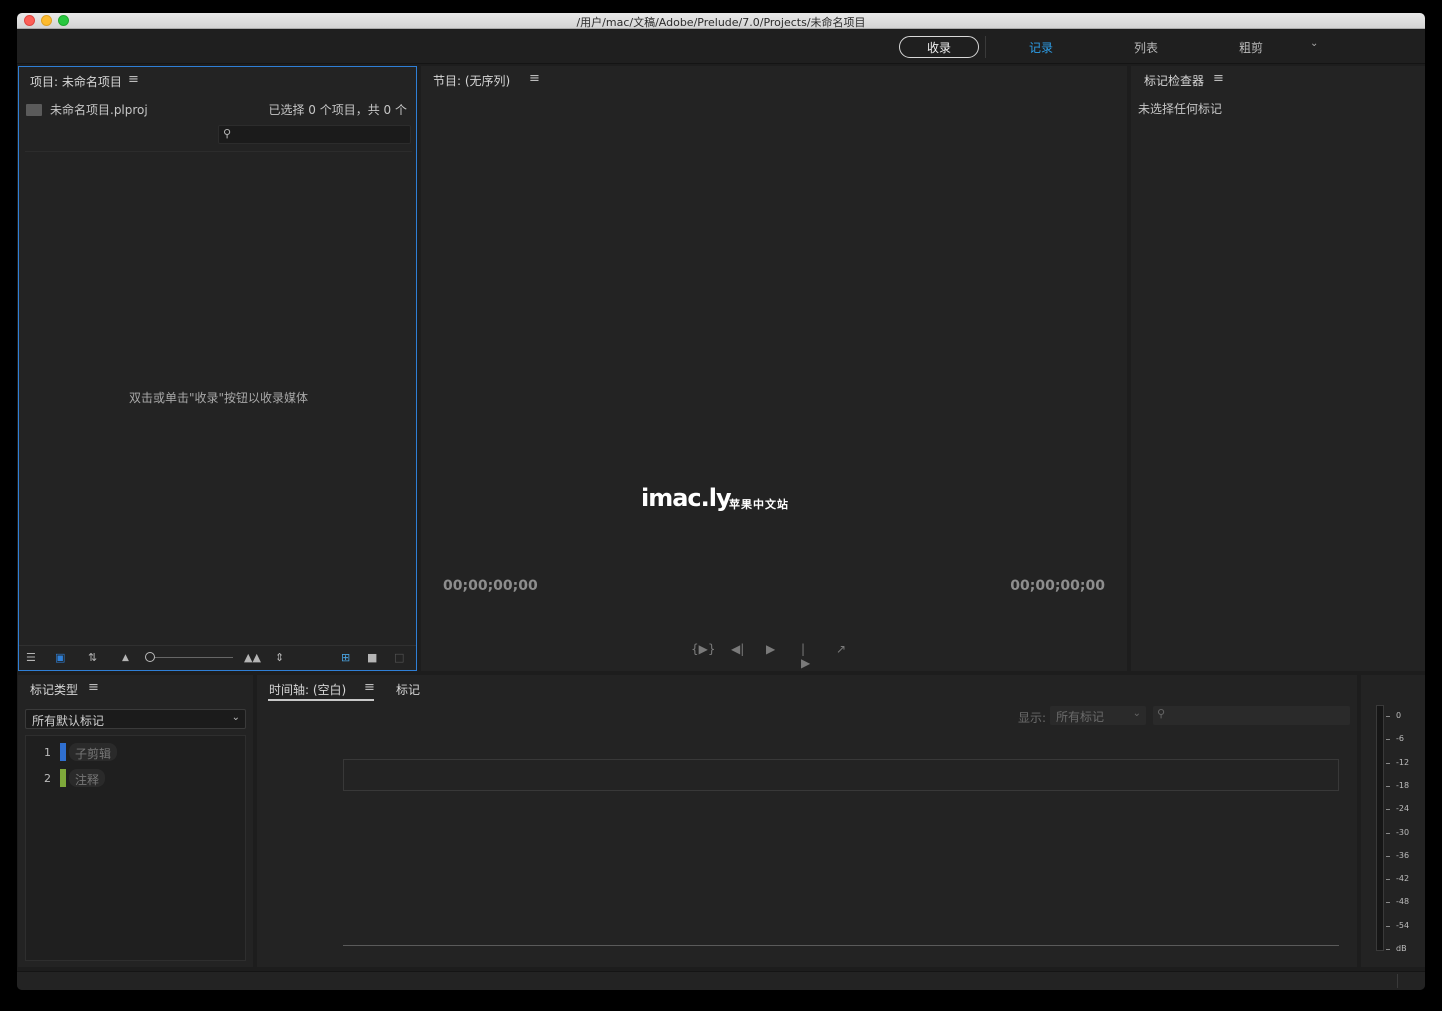  I want to click on export-frame-icon: ↗, so click(841, 649).